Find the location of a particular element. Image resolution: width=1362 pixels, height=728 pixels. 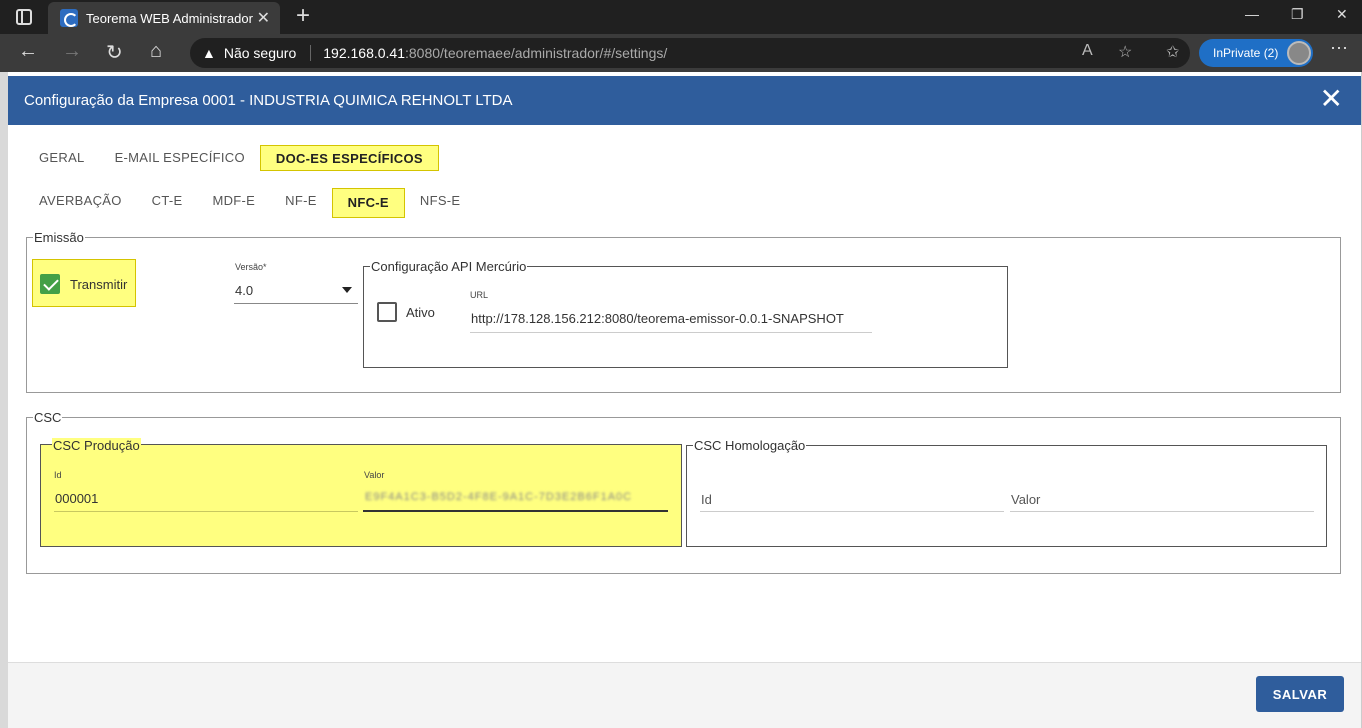

site-favicon-icon is located at coordinates (69, 18).